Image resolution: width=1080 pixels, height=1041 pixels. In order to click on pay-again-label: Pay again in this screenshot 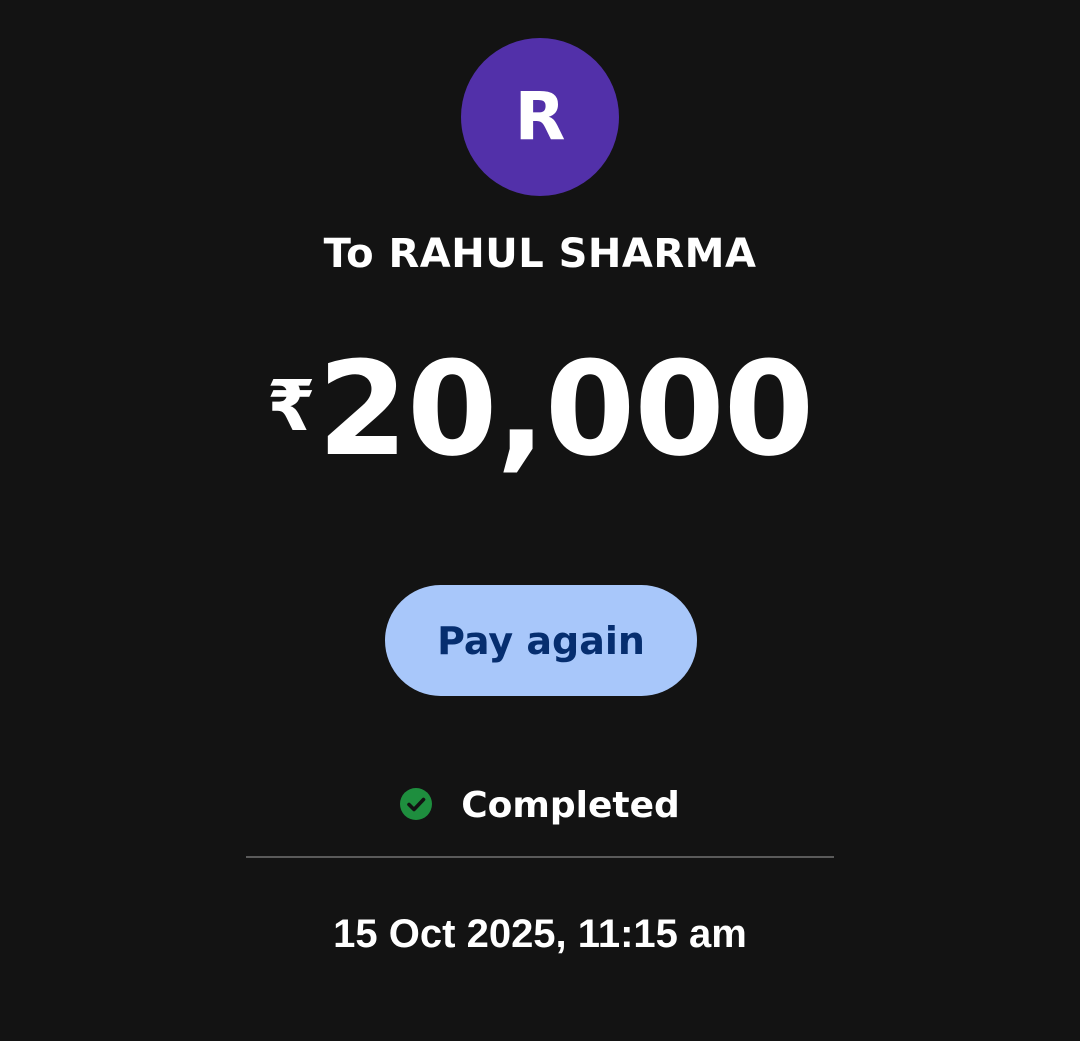, I will do `click(541, 640)`.